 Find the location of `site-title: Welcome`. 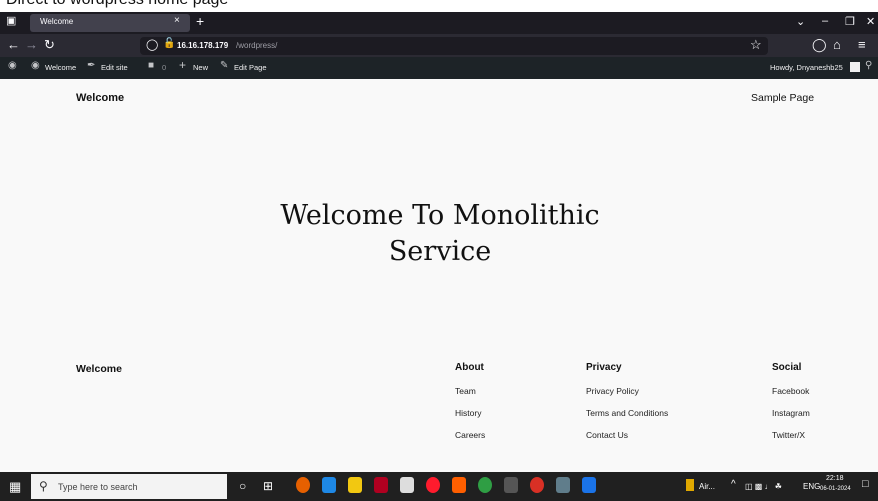

site-title: Welcome is located at coordinates (100, 98).